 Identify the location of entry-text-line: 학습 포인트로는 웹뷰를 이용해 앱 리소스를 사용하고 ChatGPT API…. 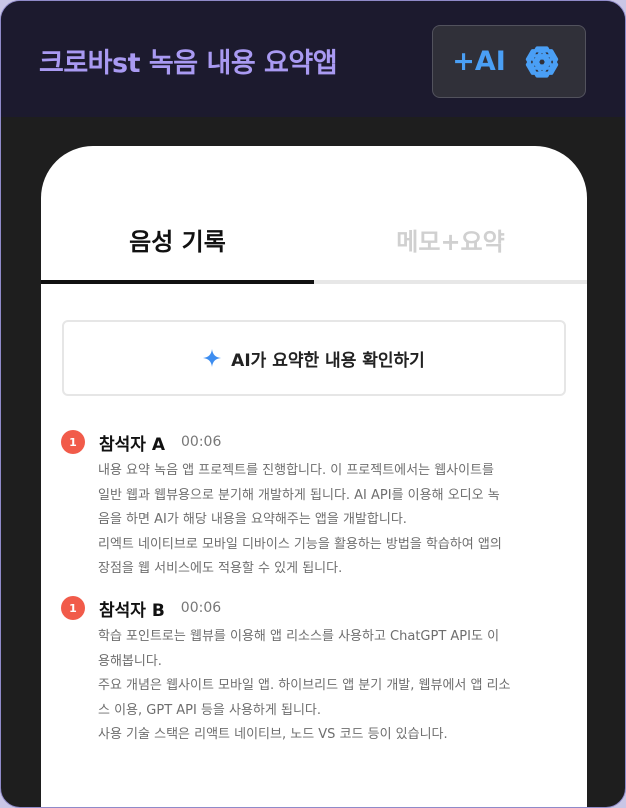
(299, 636).